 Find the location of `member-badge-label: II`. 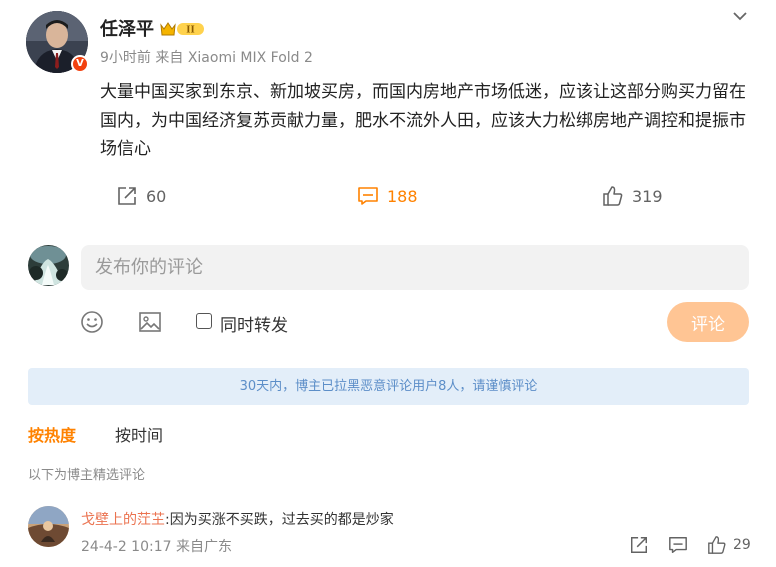

member-badge-label: II is located at coordinates (190, 31).